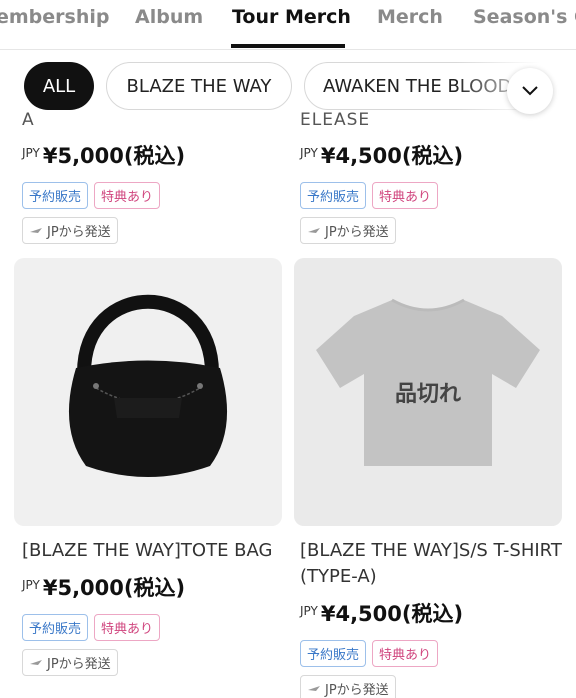 The width and height of the screenshot is (576, 698). I want to click on expand-filters-button, so click(530, 91).